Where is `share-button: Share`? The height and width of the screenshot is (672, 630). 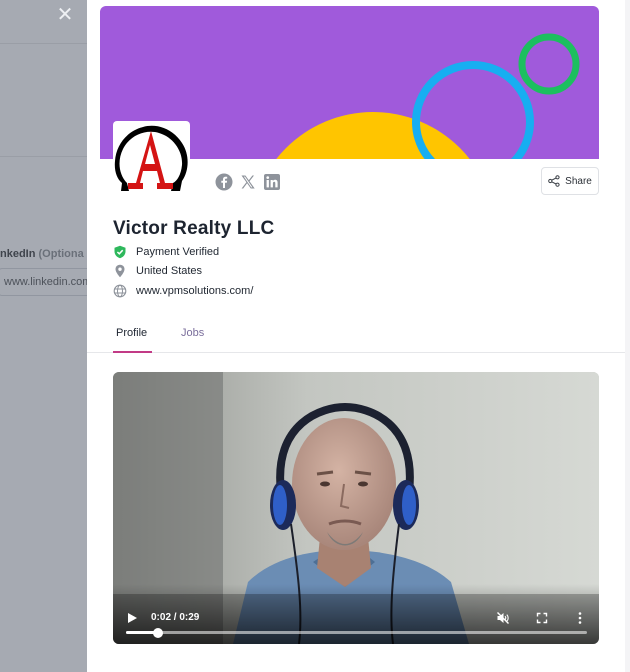 share-button: Share is located at coordinates (570, 181).